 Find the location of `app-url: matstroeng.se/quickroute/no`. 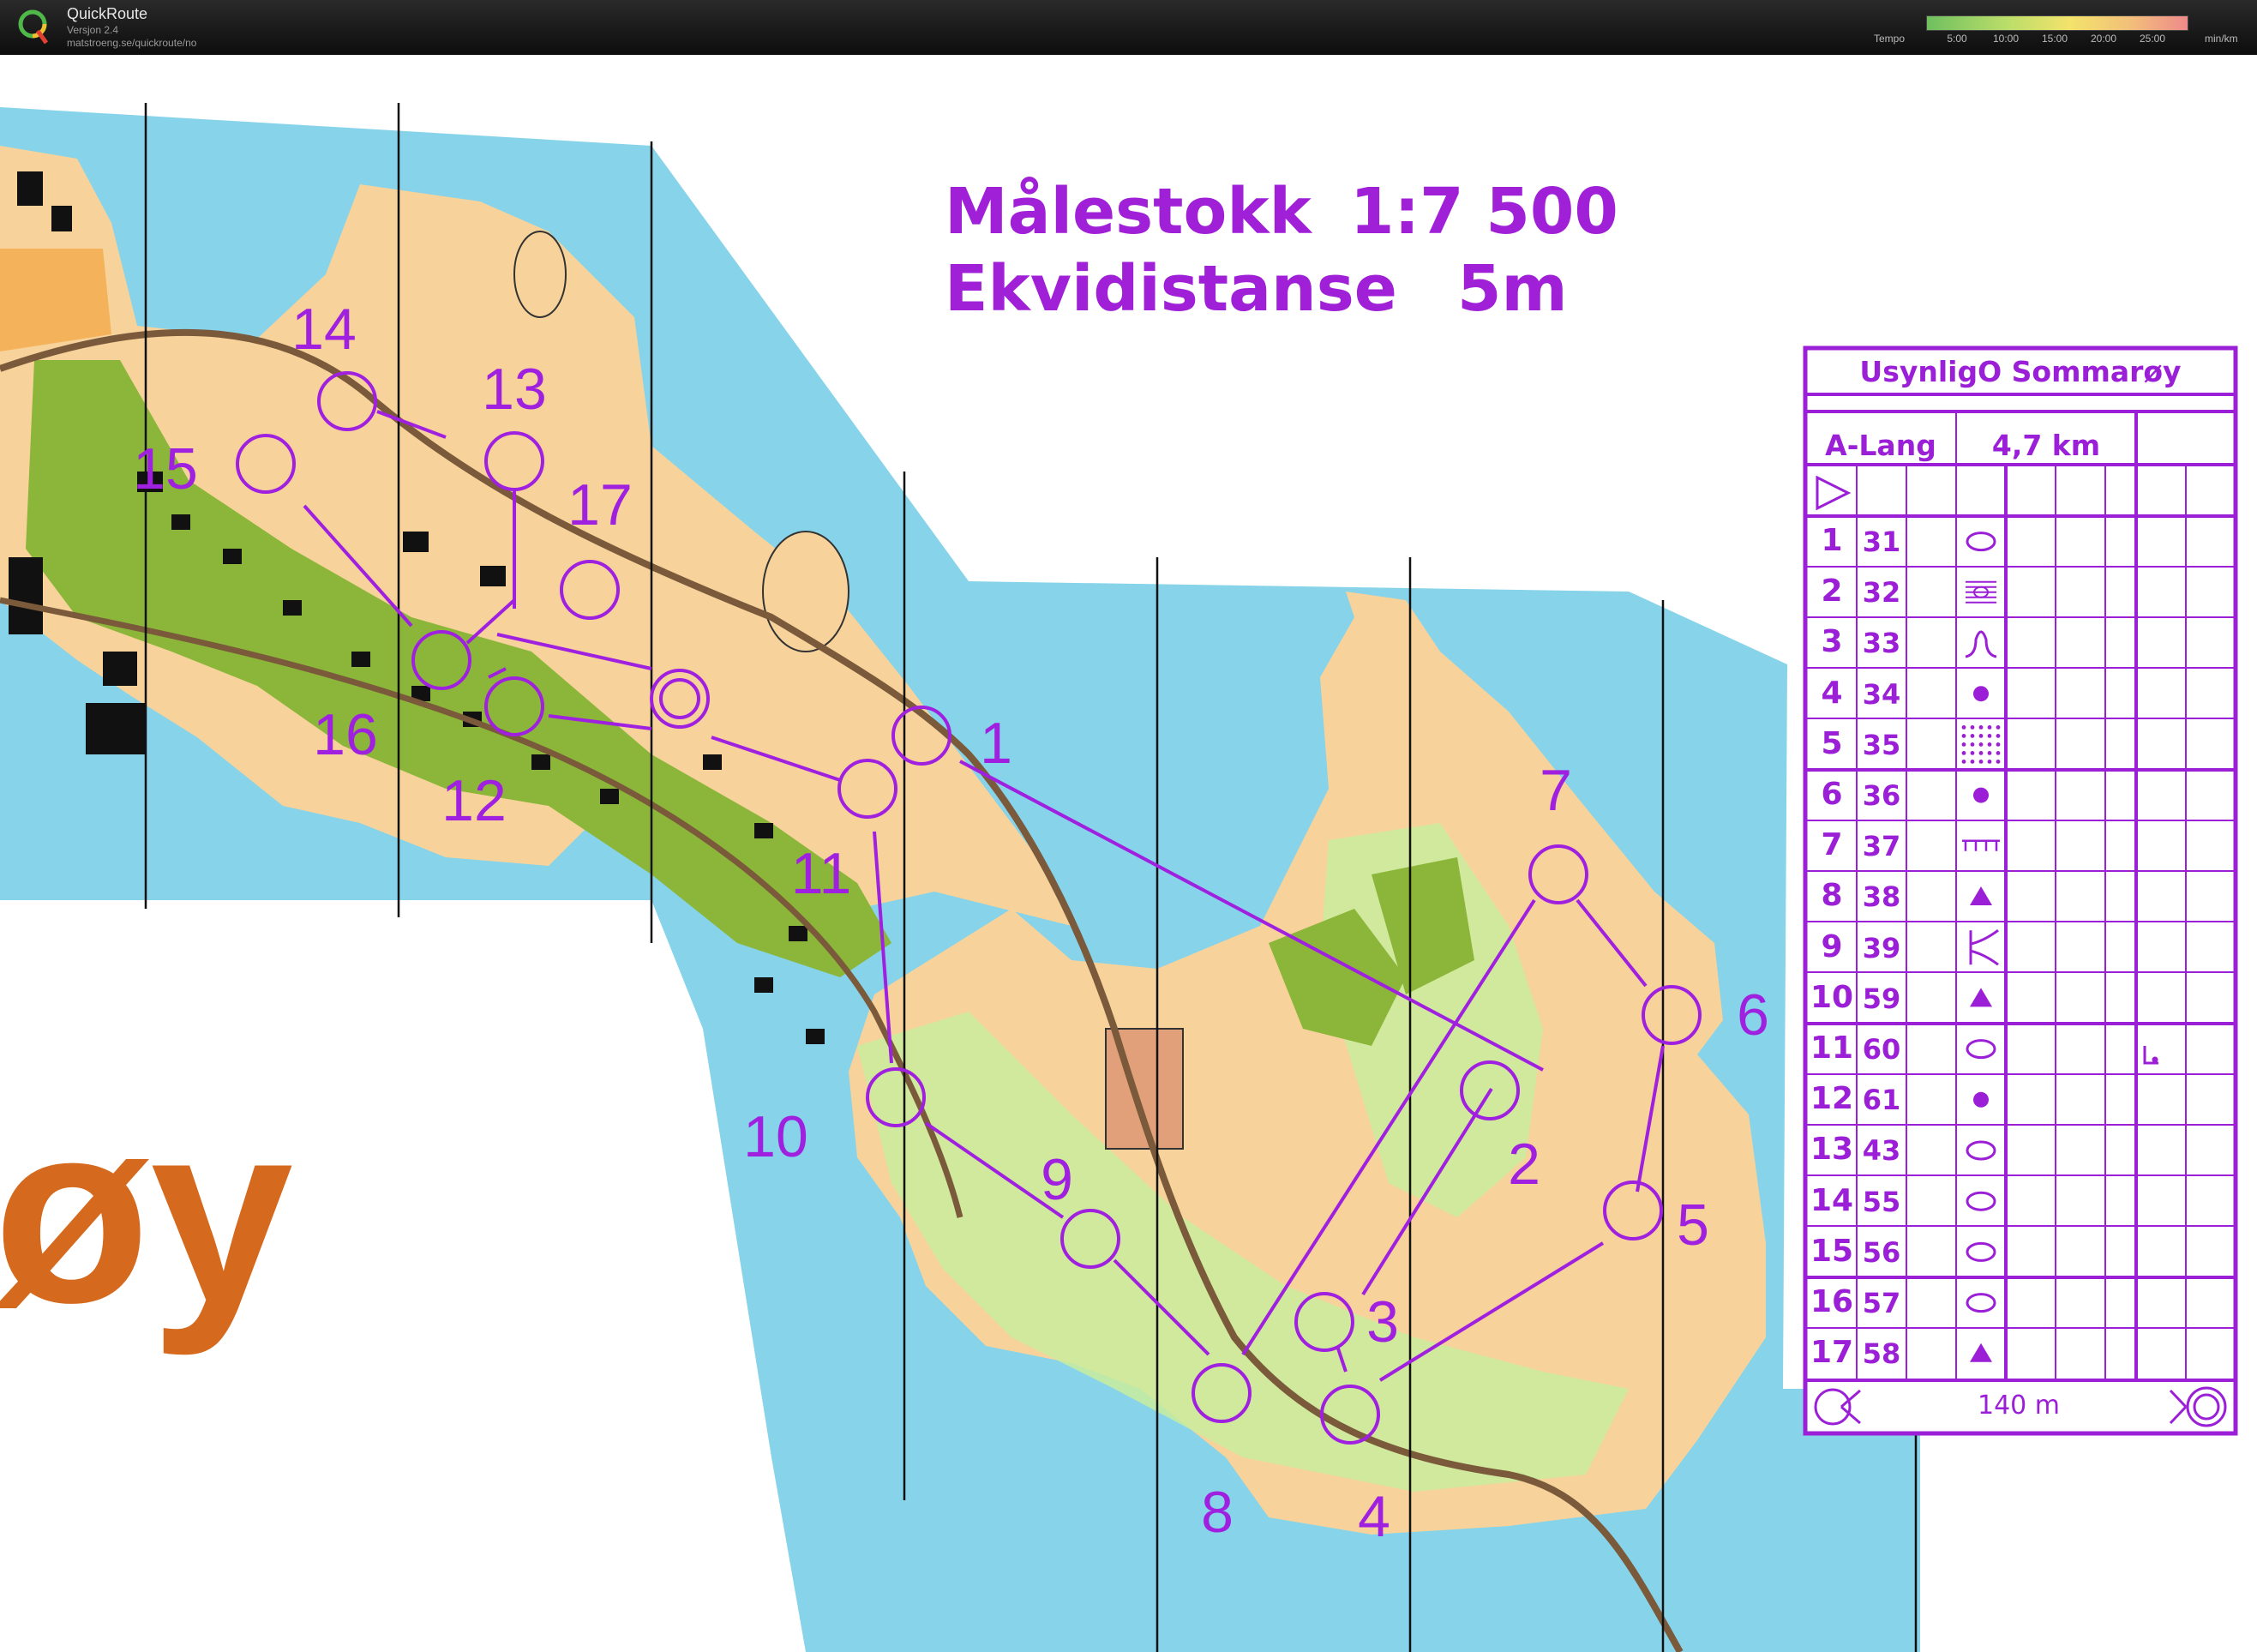

app-url: matstroeng.se/quickroute/no is located at coordinates (131, 43).